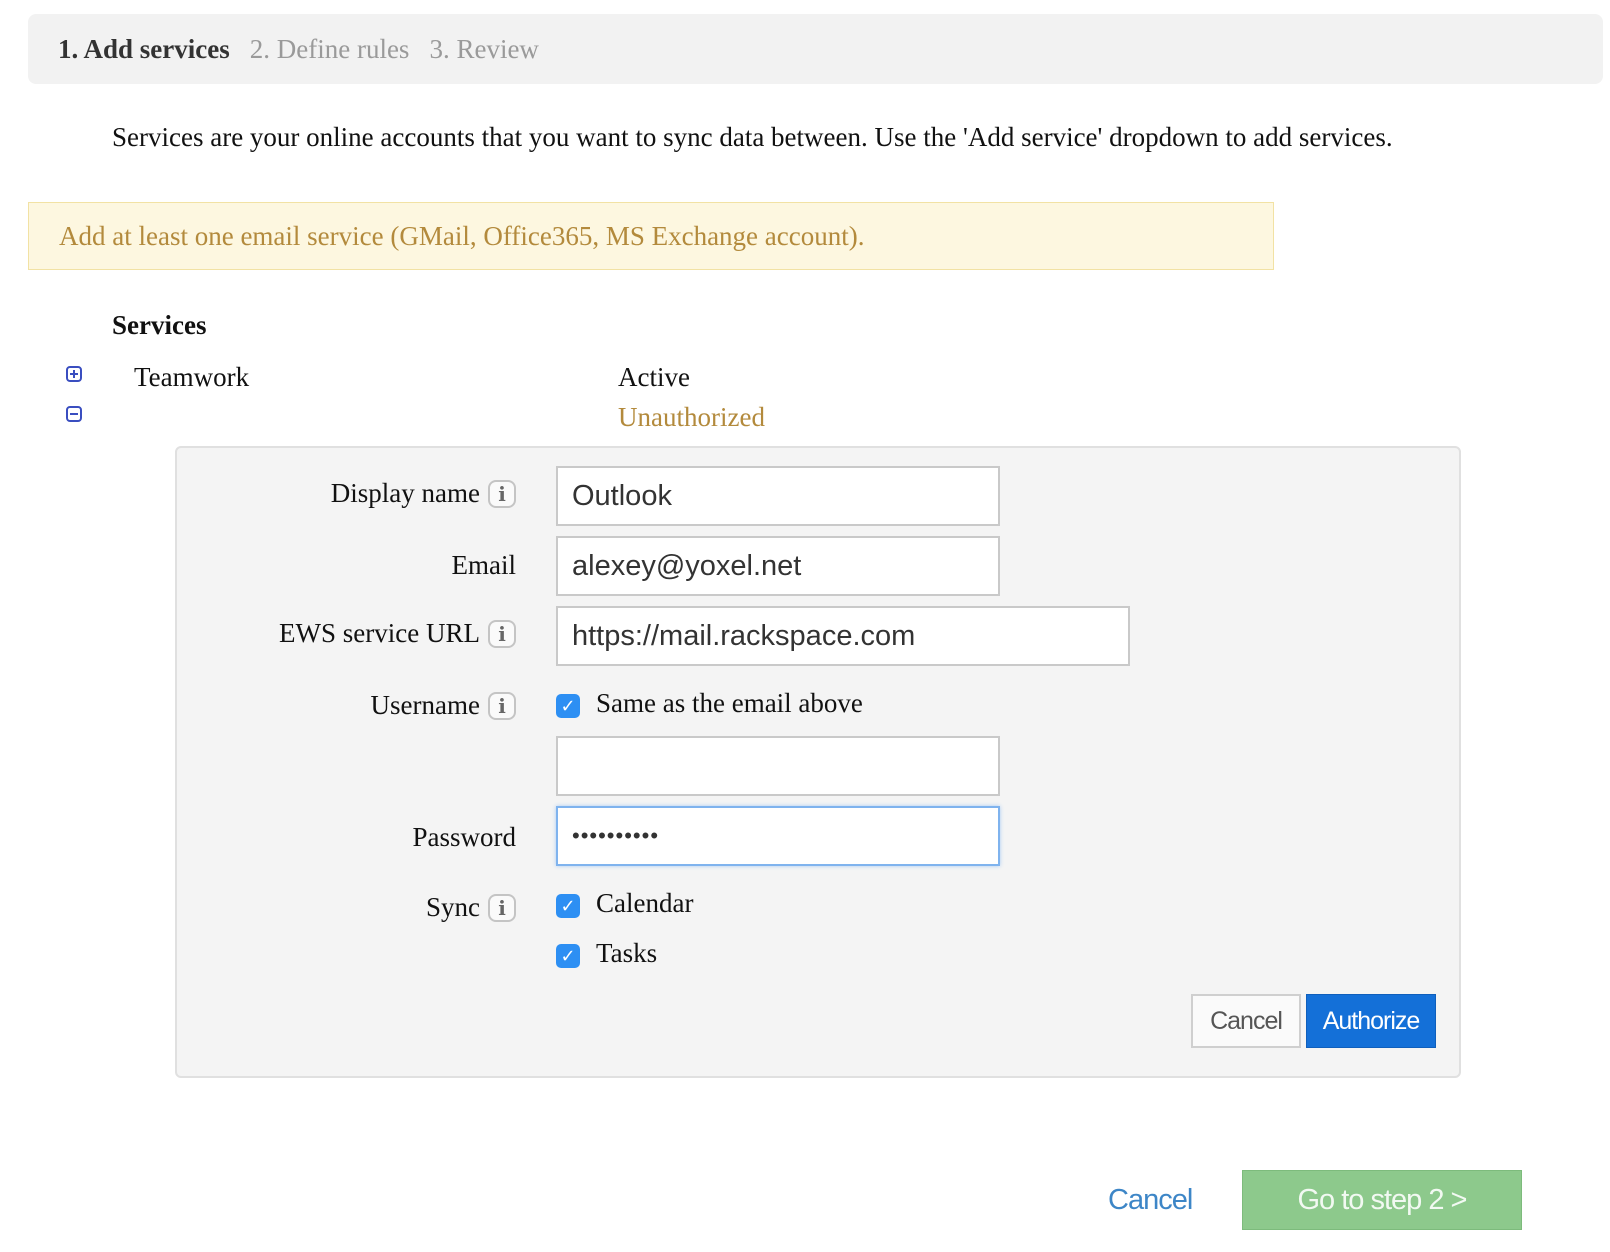 The width and height of the screenshot is (1610, 1252). What do you see at coordinates (483, 49) in the screenshot?
I see `step-review: 3. Review` at bounding box center [483, 49].